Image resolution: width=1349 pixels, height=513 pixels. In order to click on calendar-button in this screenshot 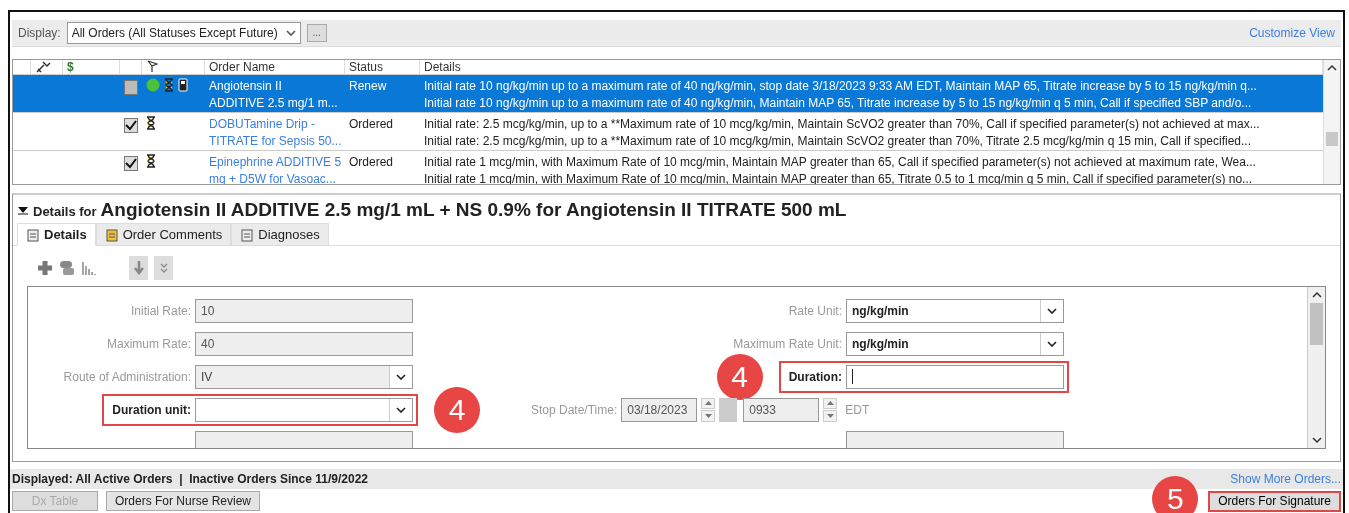, I will do `click(728, 409)`.